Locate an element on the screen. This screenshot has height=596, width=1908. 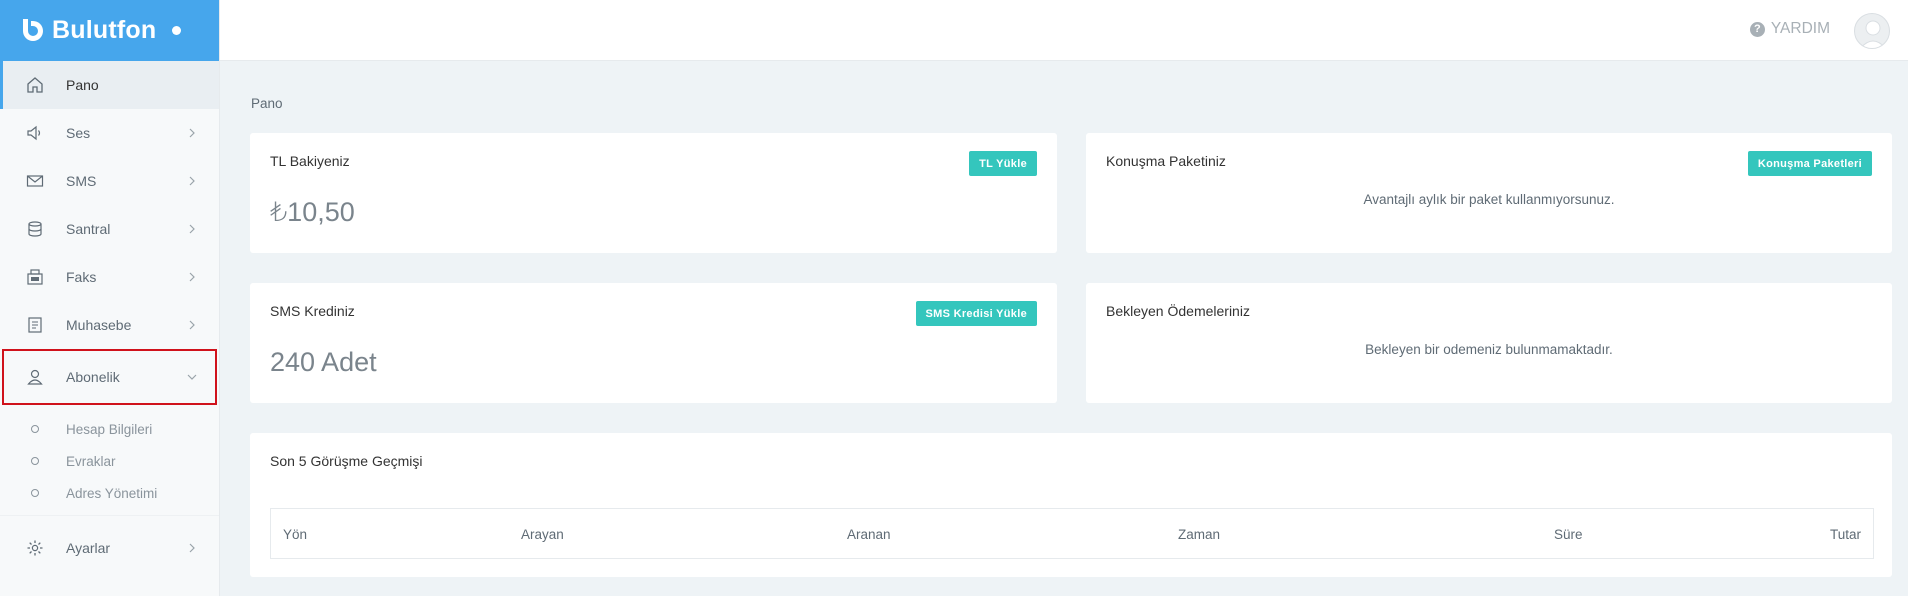
card-title: SMS Krediniz is located at coordinates (312, 311).